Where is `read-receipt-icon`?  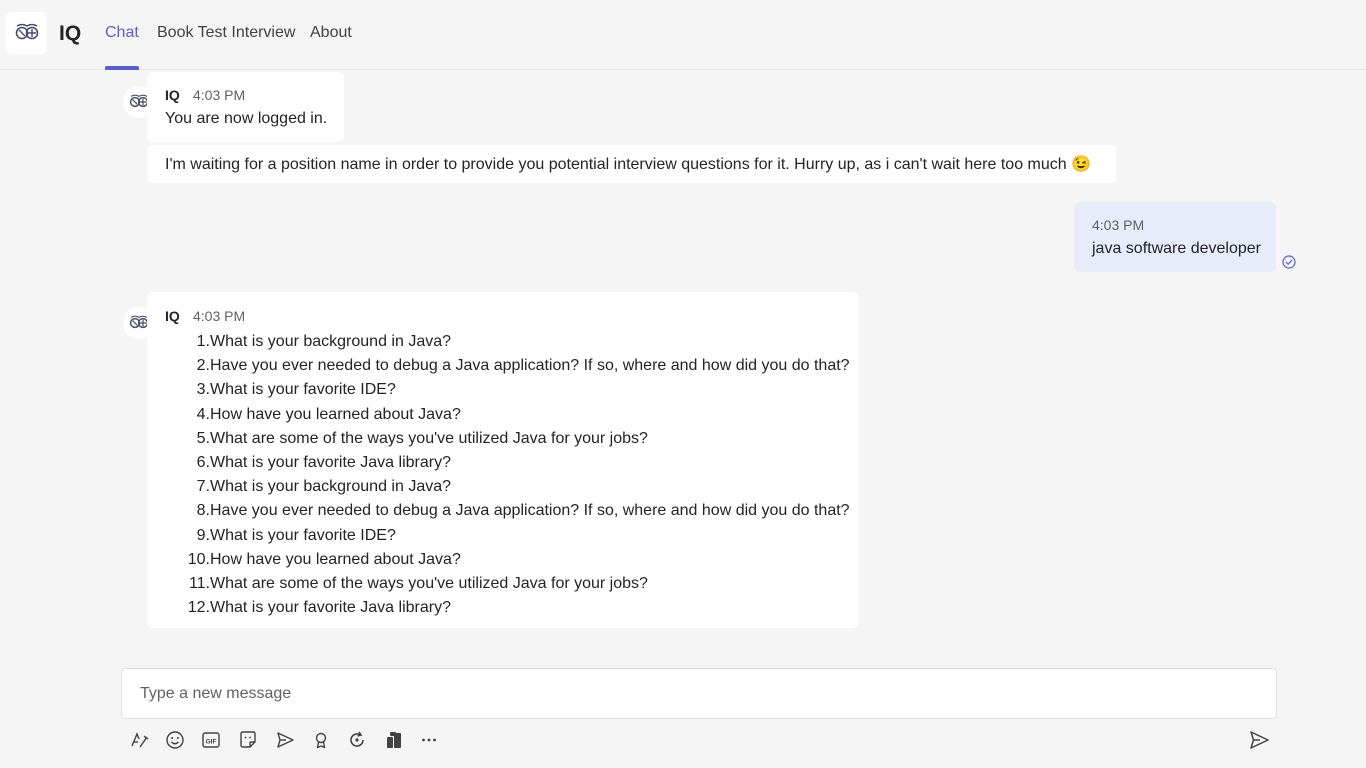
read-receipt-icon is located at coordinates (1289, 262).